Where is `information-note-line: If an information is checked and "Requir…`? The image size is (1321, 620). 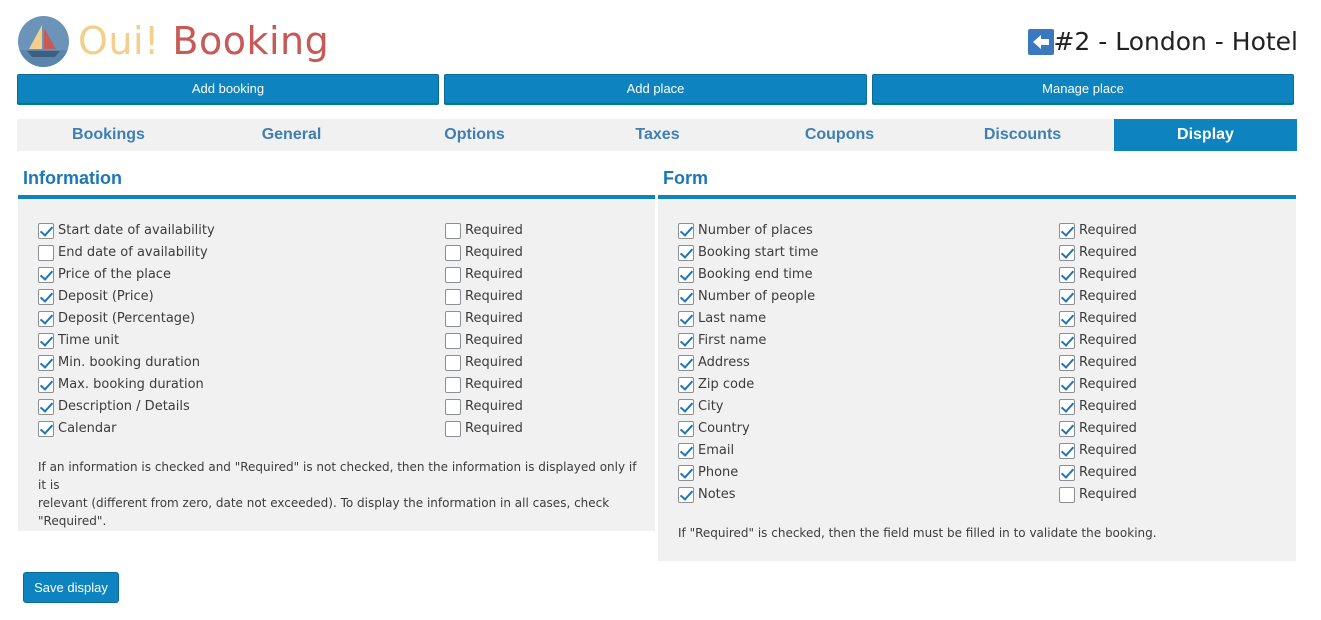
information-note-line: If an information is checked and "Requir… is located at coordinates (337, 476).